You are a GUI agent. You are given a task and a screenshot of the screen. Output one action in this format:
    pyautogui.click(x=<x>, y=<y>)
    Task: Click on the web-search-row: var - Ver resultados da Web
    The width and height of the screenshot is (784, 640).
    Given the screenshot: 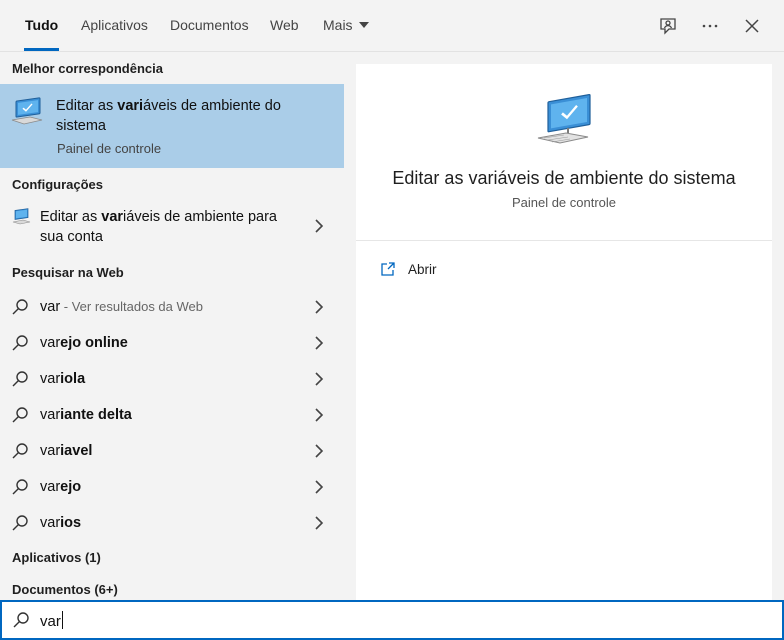 What is the action you would take?
    pyautogui.click(x=172, y=307)
    